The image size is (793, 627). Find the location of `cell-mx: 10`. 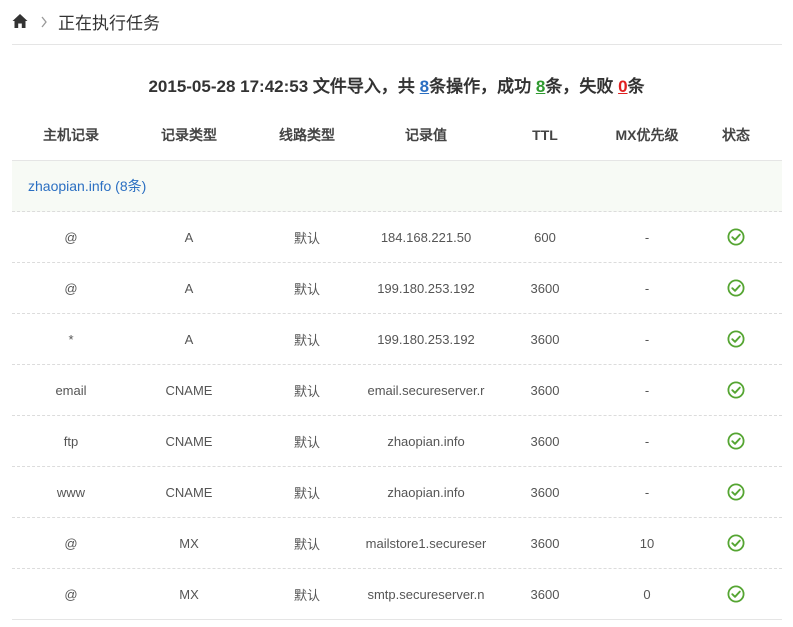

cell-mx: 10 is located at coordinates (647, 543).